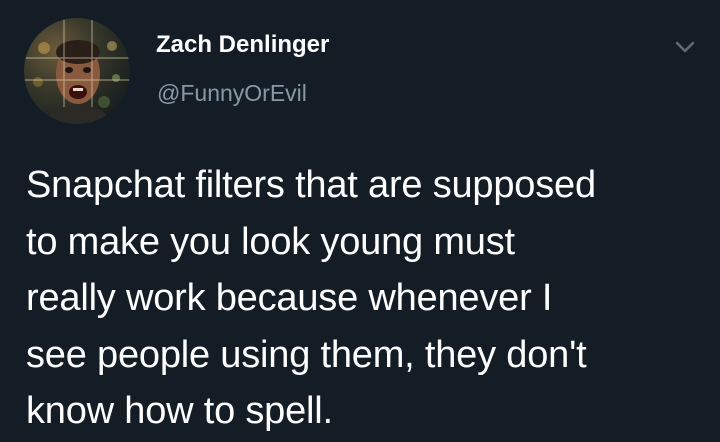 The height and width of the screenshot is (442, 720). What do you see at coordinates (685, 47) in the screenshot?
I see `chevron-down-icon` at bounding box center [685, 47].